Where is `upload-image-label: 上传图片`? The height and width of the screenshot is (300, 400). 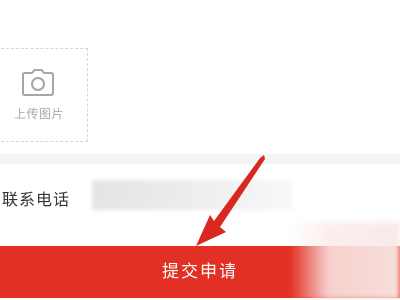 upload-image-label: 上传图片 is located at coordinates (38, 114).